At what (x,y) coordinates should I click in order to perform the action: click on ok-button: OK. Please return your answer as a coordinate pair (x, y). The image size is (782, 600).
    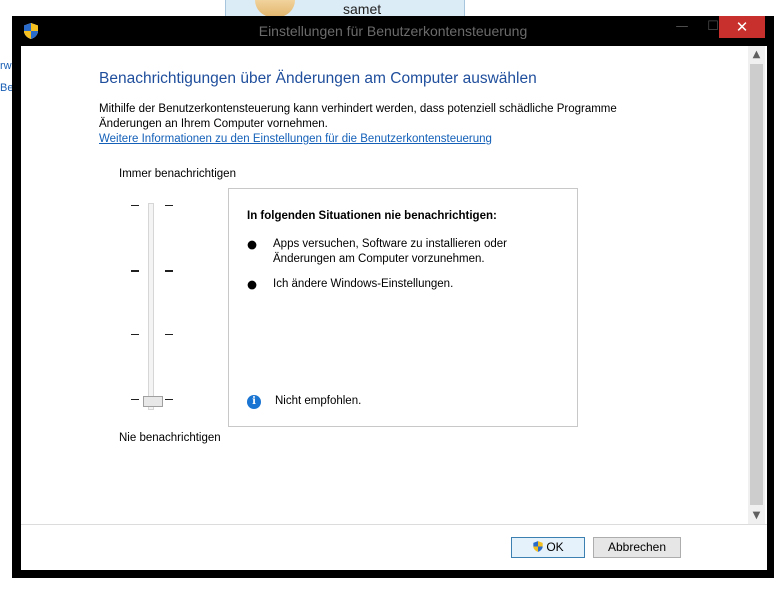
    Looking at the image, I should click on (548, 547).